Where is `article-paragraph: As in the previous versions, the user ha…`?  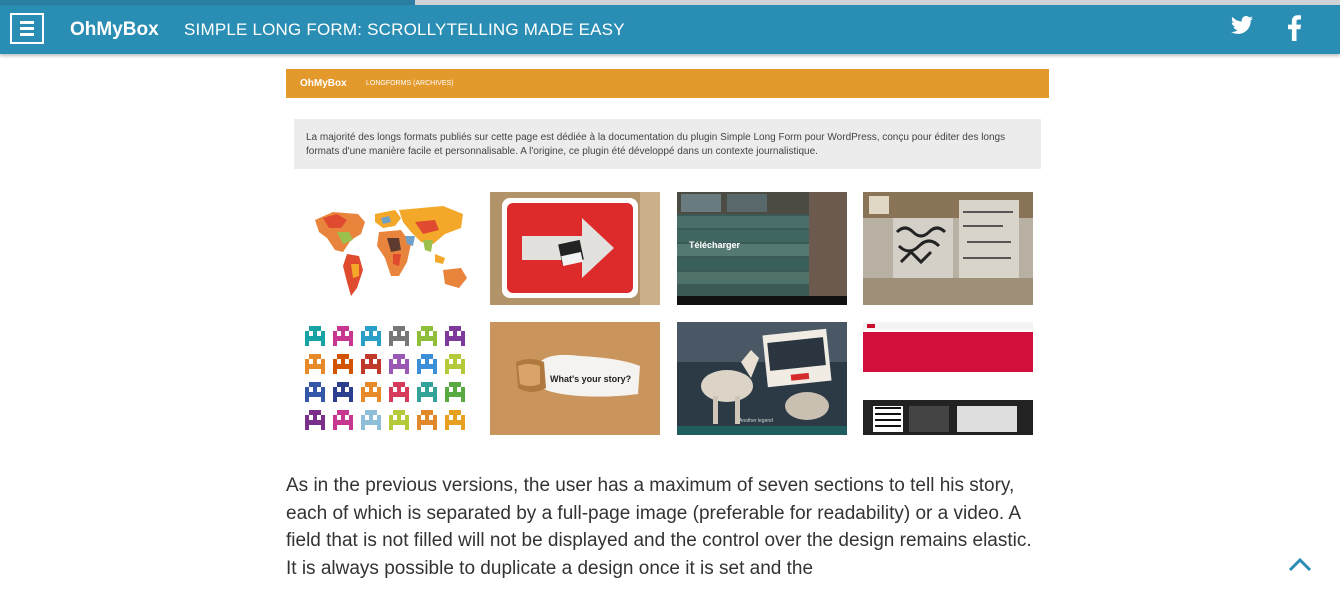
article-paragraph: As in the previous versions, the user ha… is located at coordinates (659, 527).